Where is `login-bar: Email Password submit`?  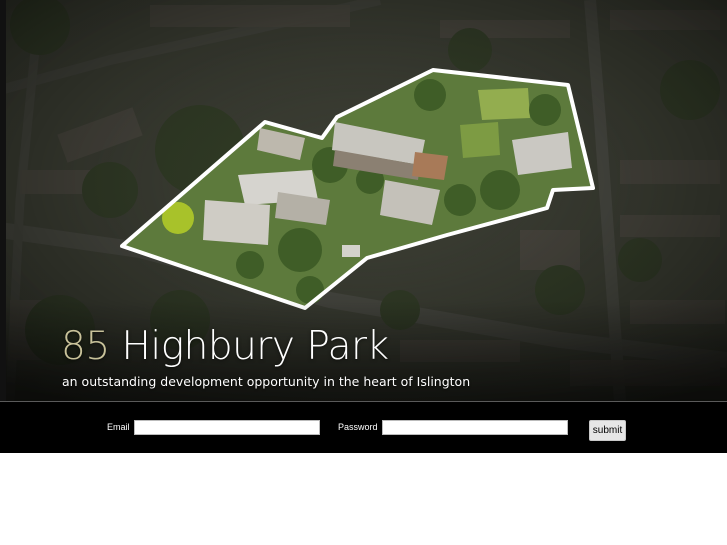
login-bar: Email Password submit is located at coordinates (363, 427).